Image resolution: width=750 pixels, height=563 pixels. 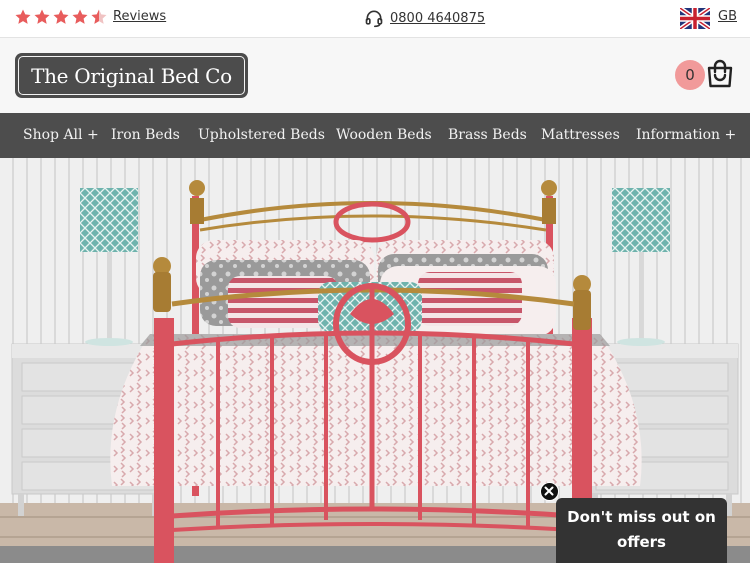 What do you see at coordinates (686, 135) in the screenshot?
I see `nav-information: Information +` at bounding box center [686, 135].